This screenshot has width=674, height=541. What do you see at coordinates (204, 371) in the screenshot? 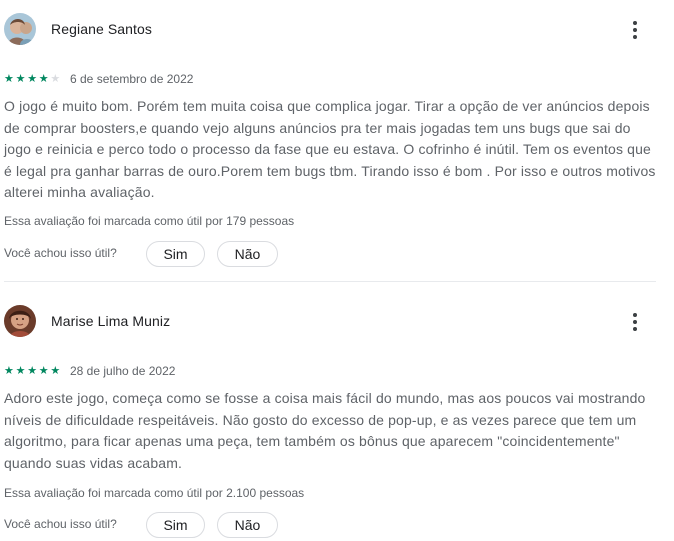
I see `review-meta: ★ ★ ★ ★ ★ 28 de julho de 2022` at bounding box center [204, 371].